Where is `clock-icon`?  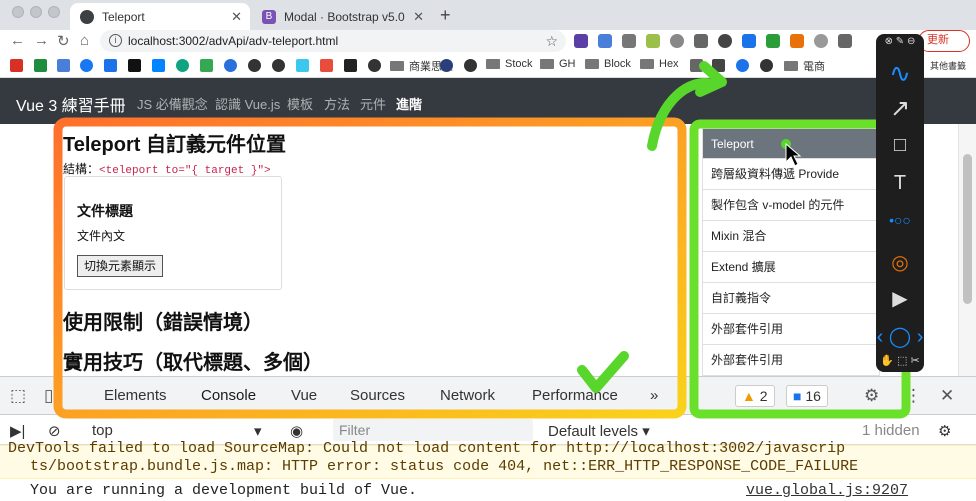
clock-icon is located at coordinates (821, 41).